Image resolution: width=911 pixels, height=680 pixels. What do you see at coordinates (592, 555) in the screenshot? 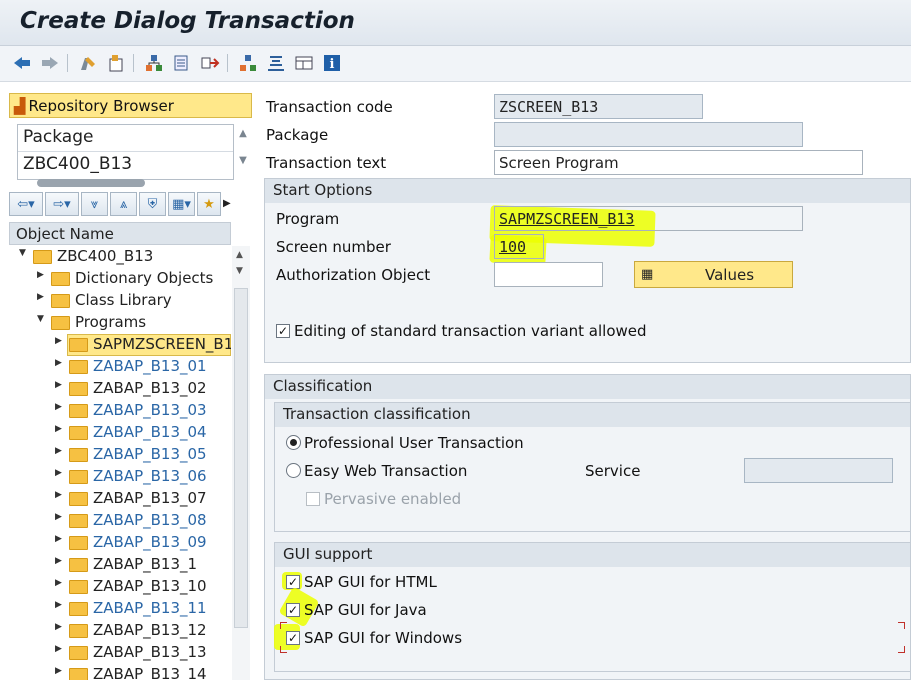
I see `gui-support-title: GUI support` at bounding box center [592, 555].